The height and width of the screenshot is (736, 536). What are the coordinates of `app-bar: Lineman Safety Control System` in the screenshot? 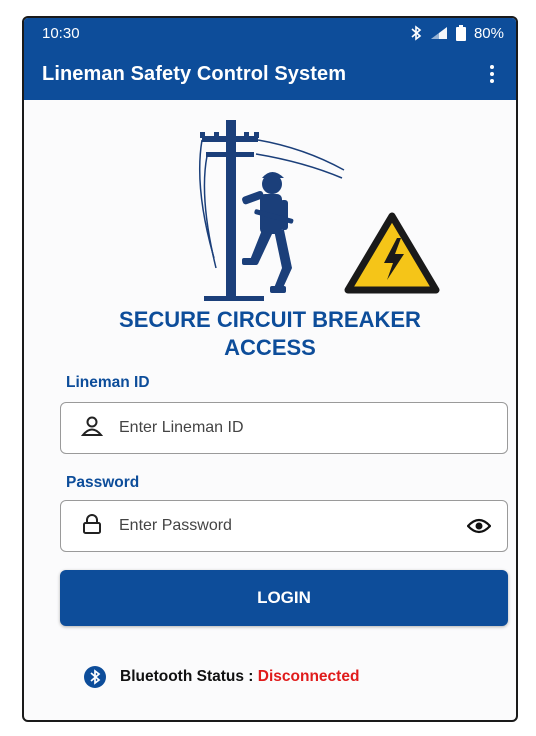 It's located at (270, 74).